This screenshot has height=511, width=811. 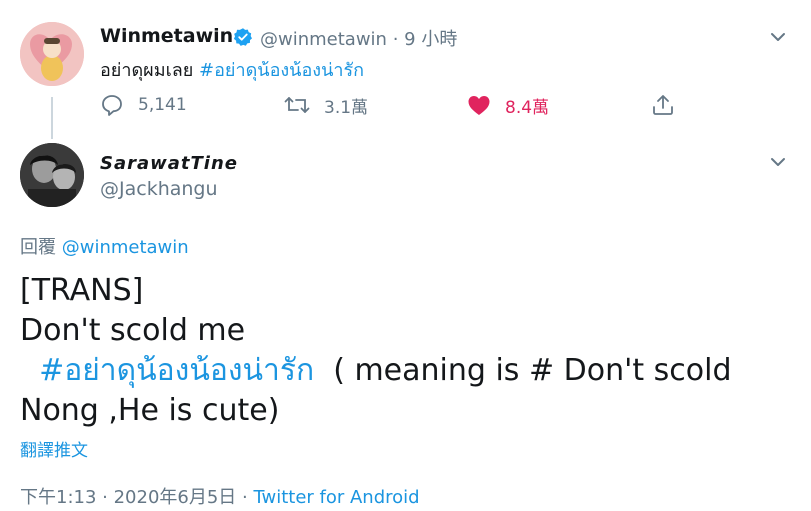 I want to click on reply-label: 回覆, so click(x=38, y=247).